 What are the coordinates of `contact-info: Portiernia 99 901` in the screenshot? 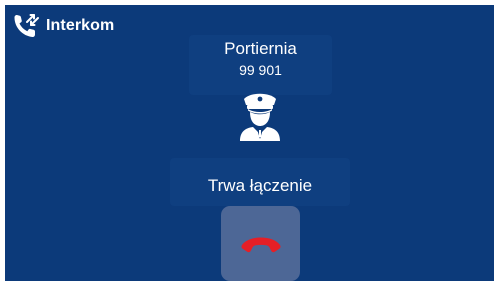 It's located at (260, 65).